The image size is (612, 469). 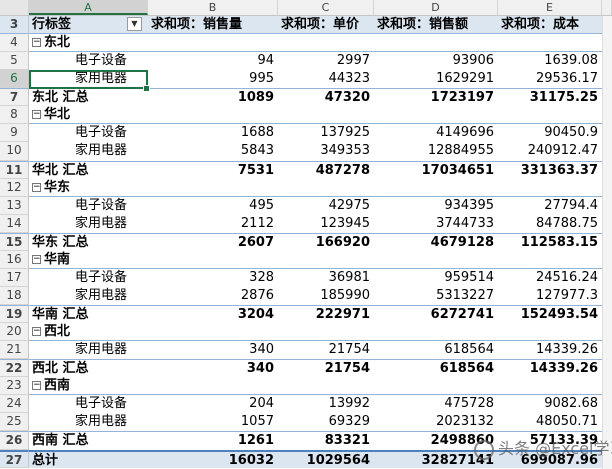 What do you see at coordinates (14, 259) in the screenshot?
I see `row-number: 16` at bounding box center [14, 259].